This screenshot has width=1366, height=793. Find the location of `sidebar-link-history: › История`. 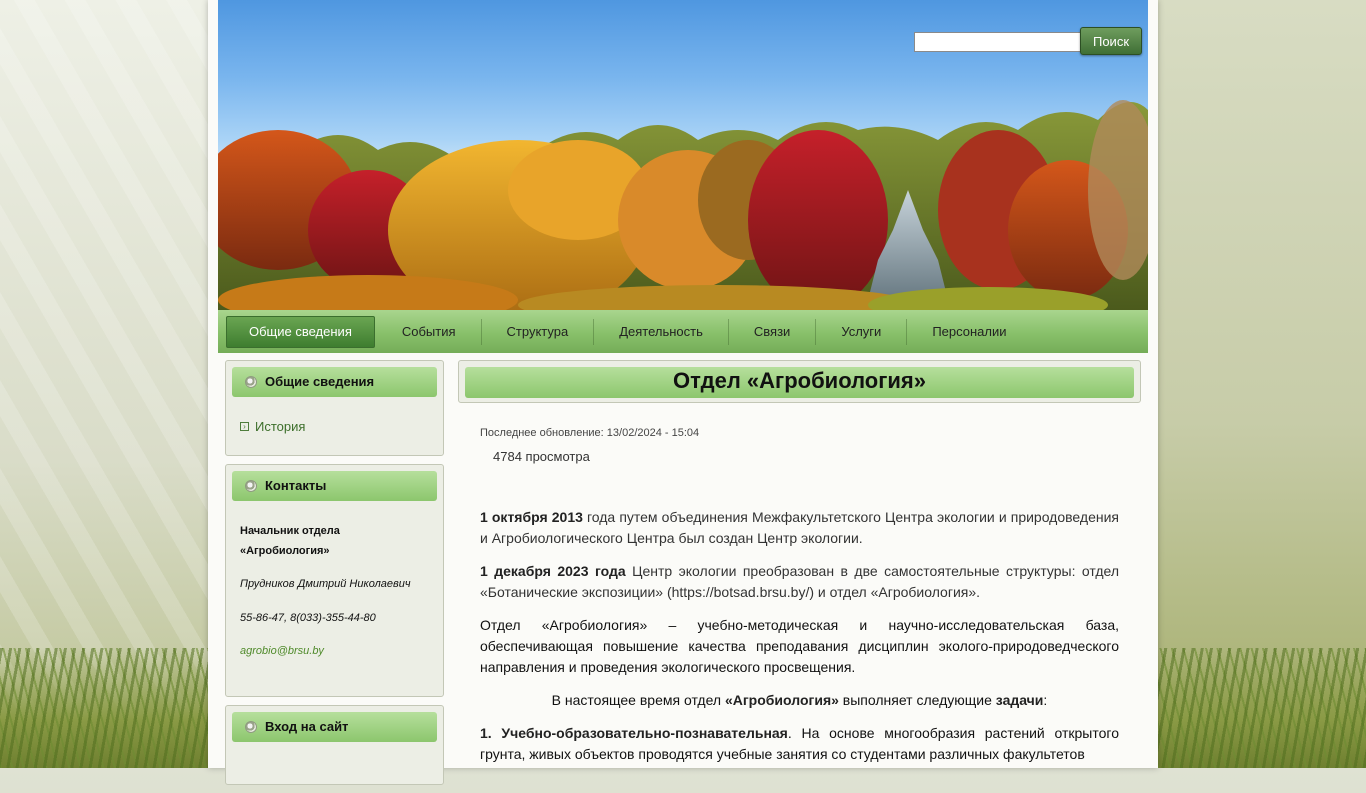

sidebar-link-history: › История is located at coordinates (338, 426).